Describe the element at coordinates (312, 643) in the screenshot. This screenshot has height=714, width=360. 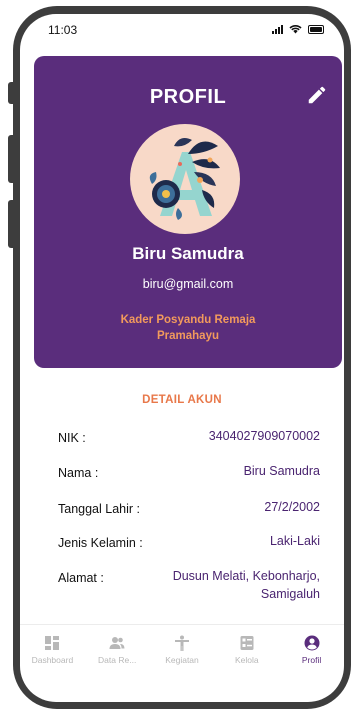
I see `profile-icon` at that location.